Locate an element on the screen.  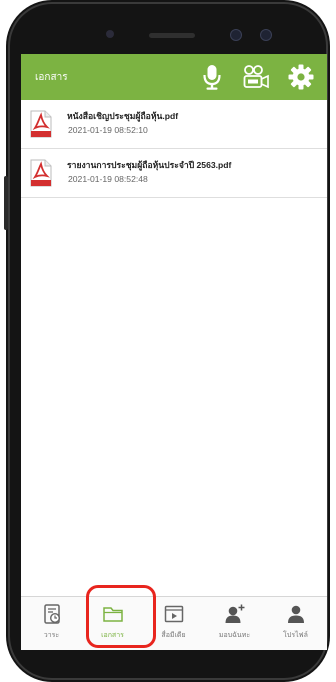
bottom-navigation: วาระ เอกสาร สื่อมีเดีย มอบฉันทะ โปรไฟล์ is located at coordinates (174, 623).